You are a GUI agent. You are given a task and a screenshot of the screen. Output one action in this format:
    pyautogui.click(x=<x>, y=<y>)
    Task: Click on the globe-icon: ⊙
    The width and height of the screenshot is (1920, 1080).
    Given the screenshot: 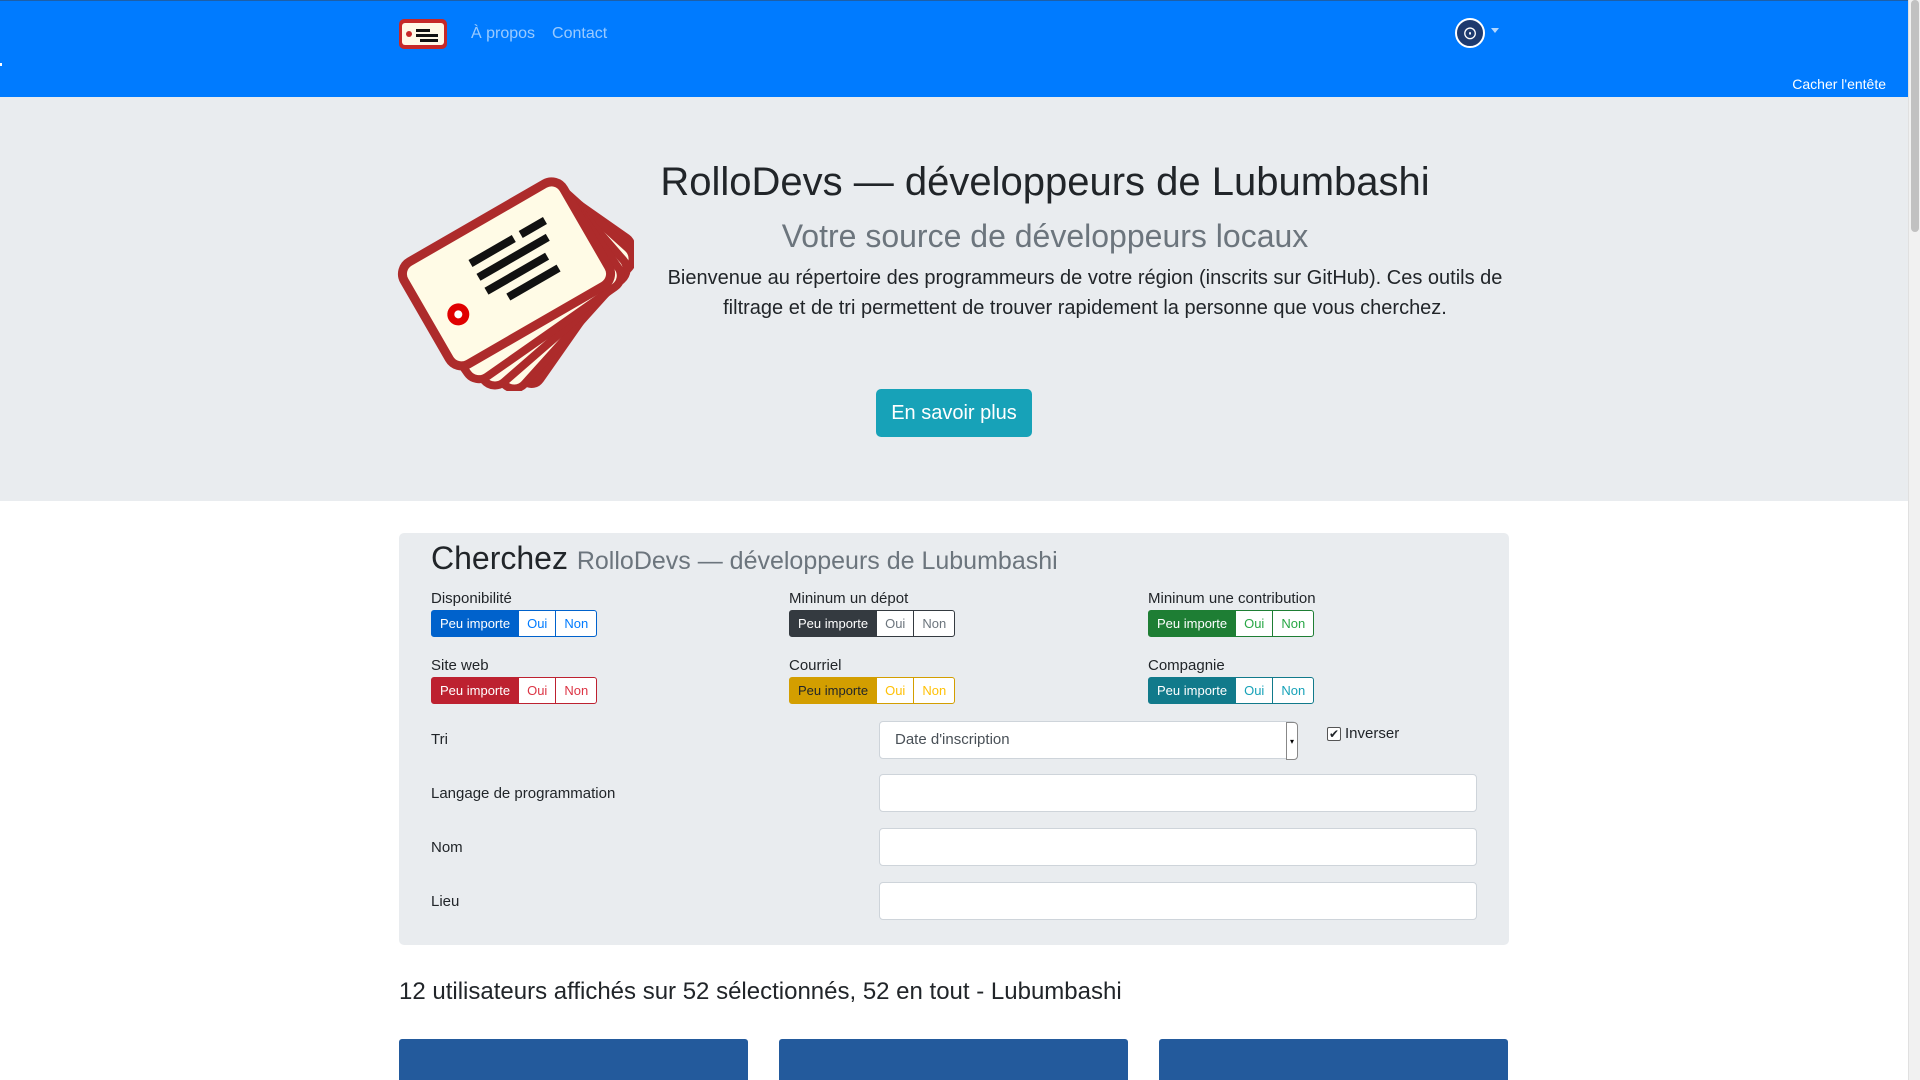 What is the action you would take?
    pyautogui.click(x=1470, y=33)
    